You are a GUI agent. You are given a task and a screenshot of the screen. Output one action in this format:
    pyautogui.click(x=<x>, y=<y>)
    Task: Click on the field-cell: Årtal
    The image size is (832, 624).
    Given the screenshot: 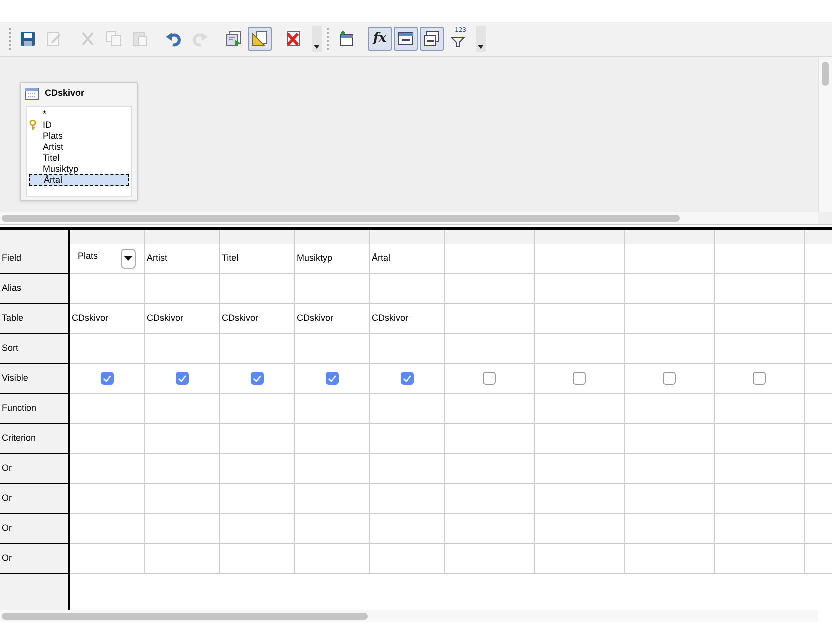 What is the action you would take?
    pyautogui.click(x=407, y=259)
    